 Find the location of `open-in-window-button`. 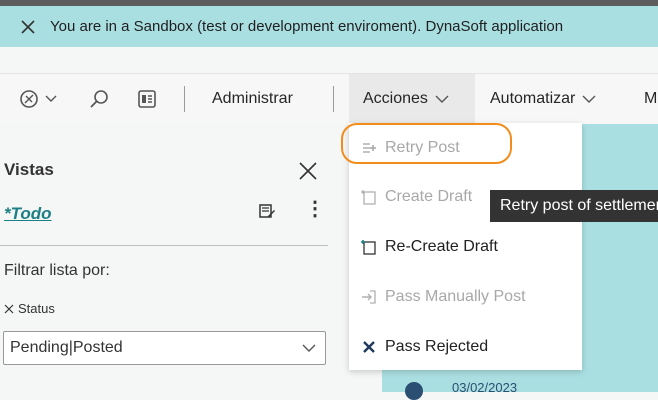

open-in-window-button is located at coordinates (147, 99).